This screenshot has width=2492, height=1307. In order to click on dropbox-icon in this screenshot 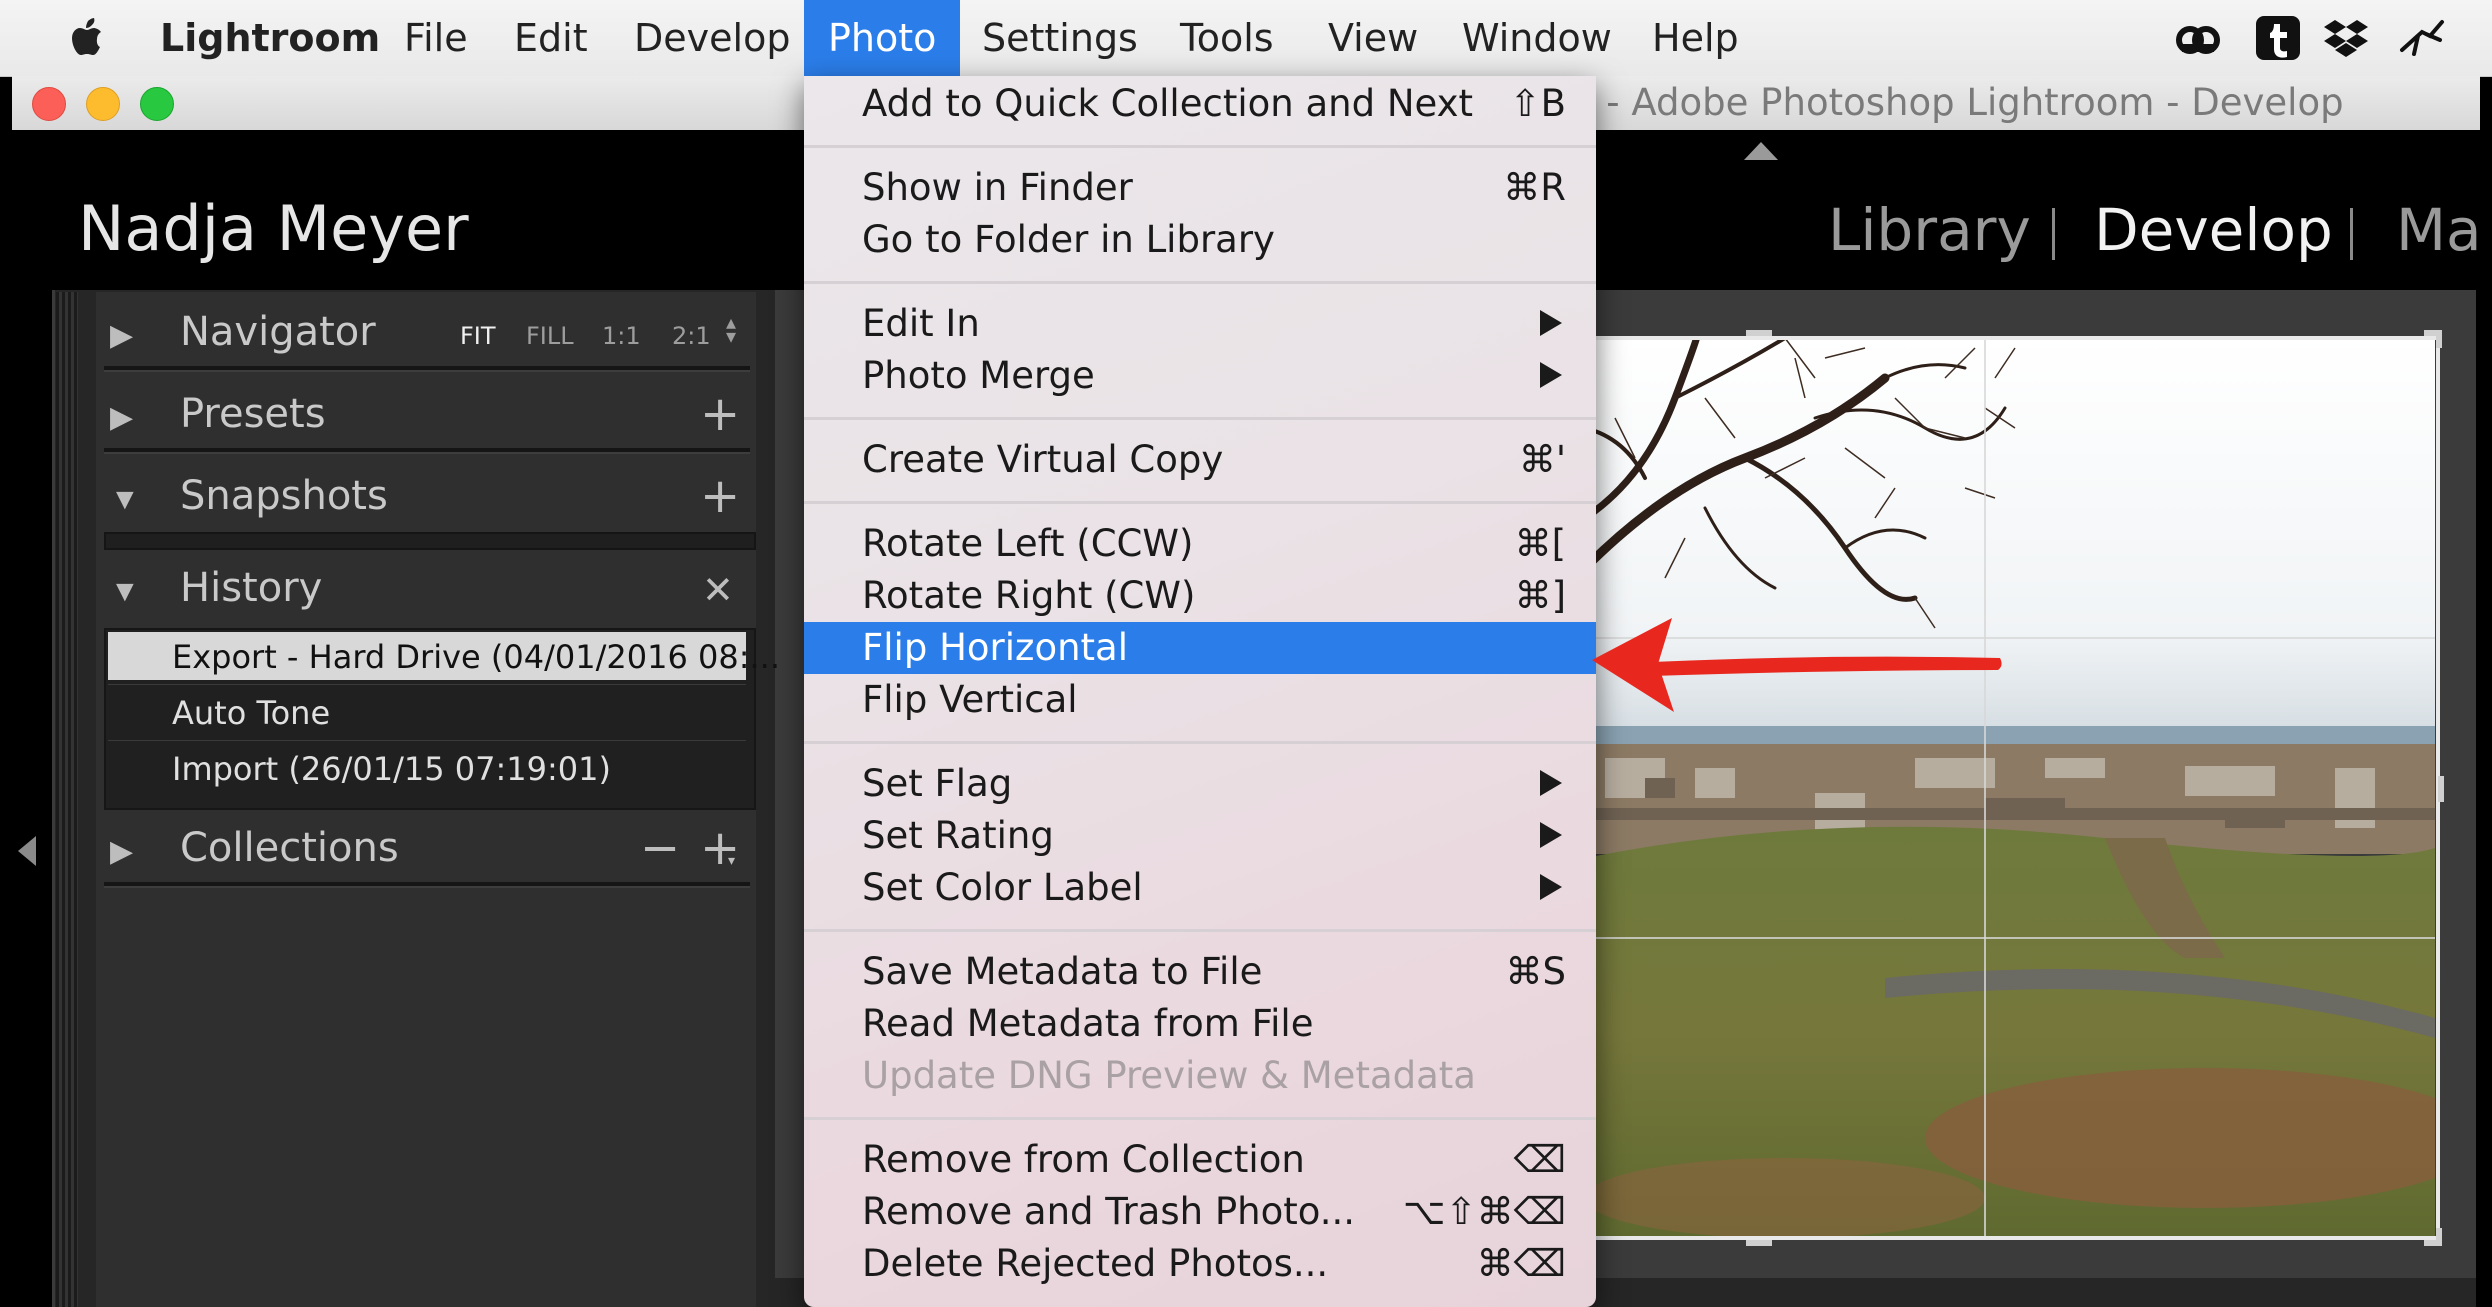, I will do `click(2346, 38)`.